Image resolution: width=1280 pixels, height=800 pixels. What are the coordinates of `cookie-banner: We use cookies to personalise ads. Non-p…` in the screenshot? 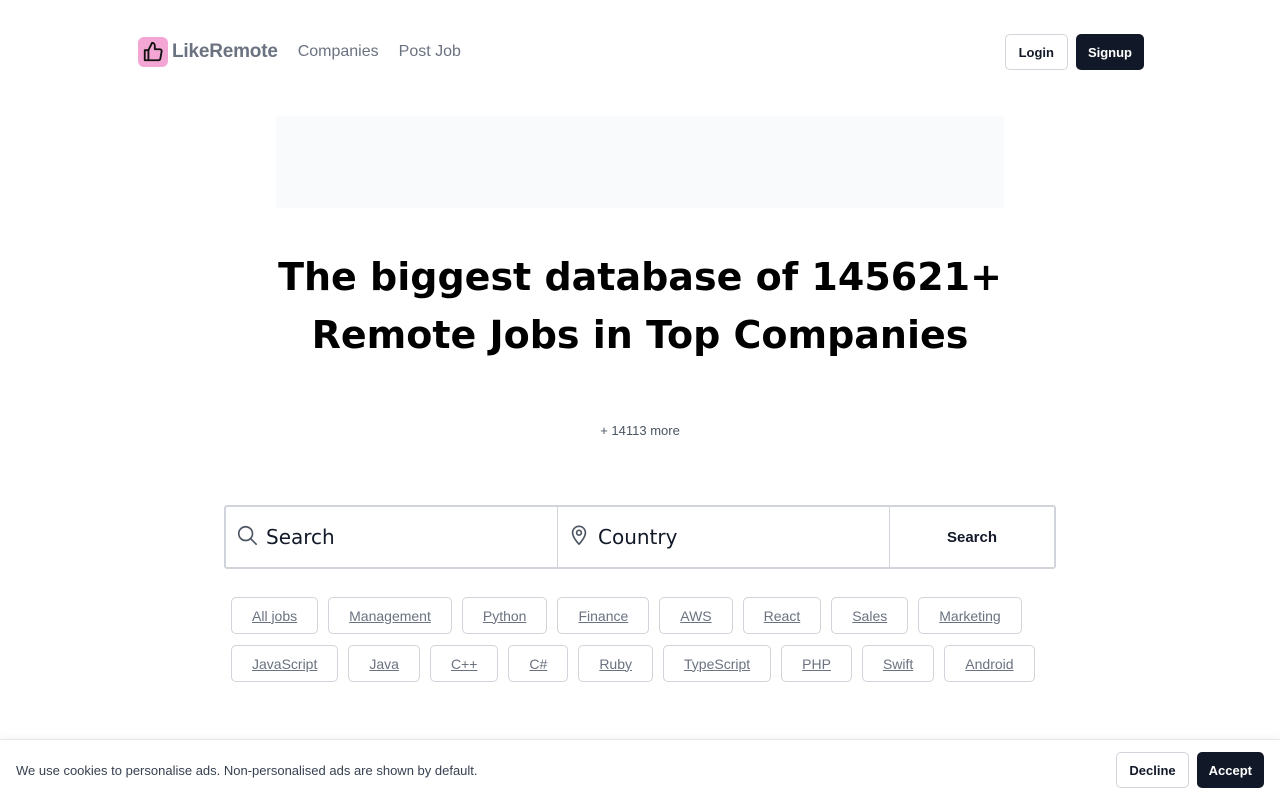 It's located at (640, 769).